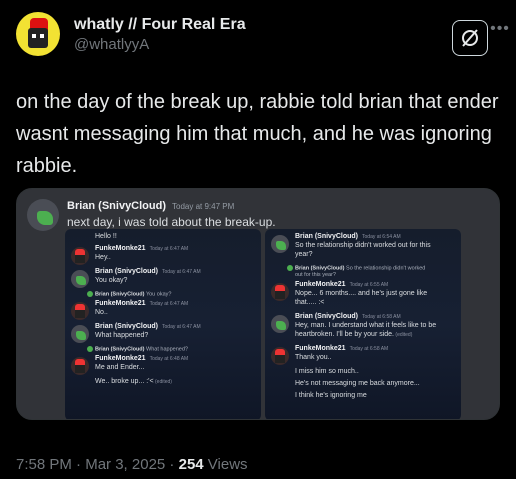 This screenshot has height=479, width=516. What do you see at coordinates (169, 359) in the screenshot?
I see `chat-time: Today at 6:48 AM` at bounding box center [169, 359].